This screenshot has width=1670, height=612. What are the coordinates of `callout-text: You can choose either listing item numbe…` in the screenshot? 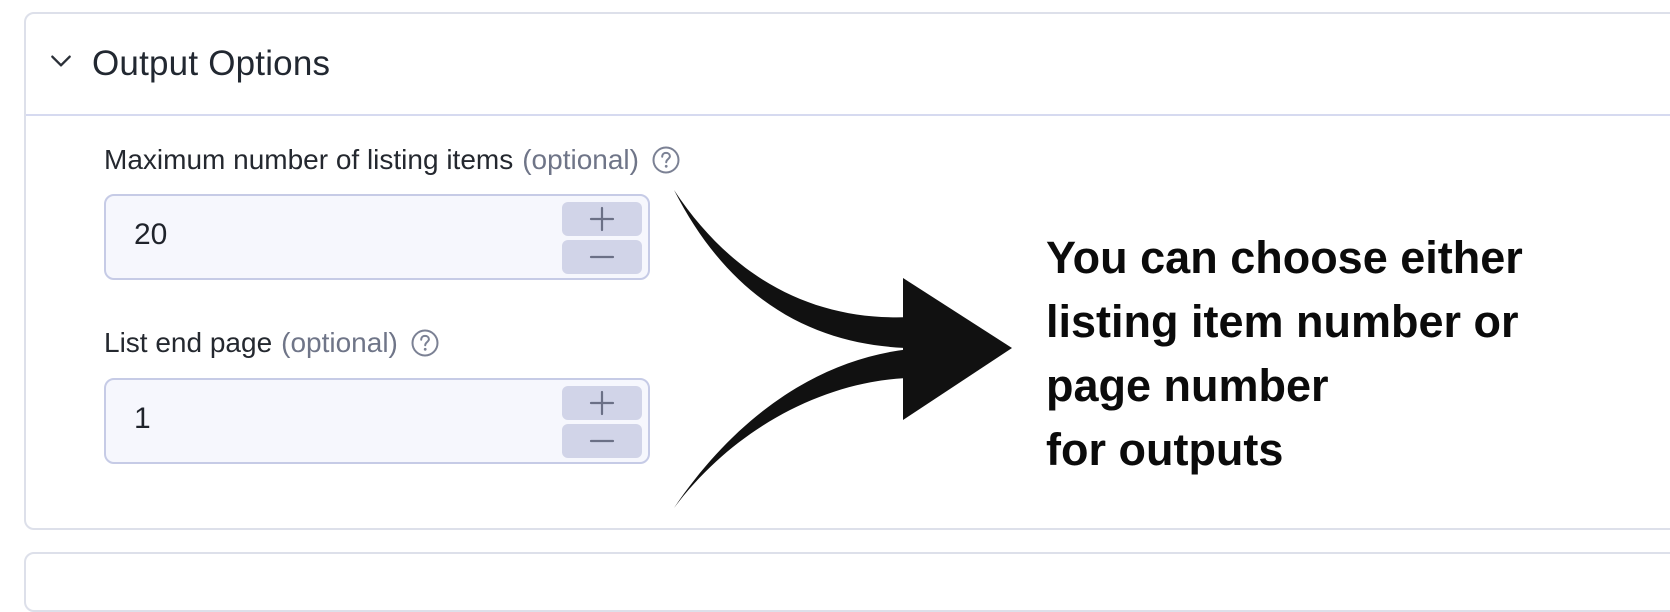 It's located at (1284, 354).